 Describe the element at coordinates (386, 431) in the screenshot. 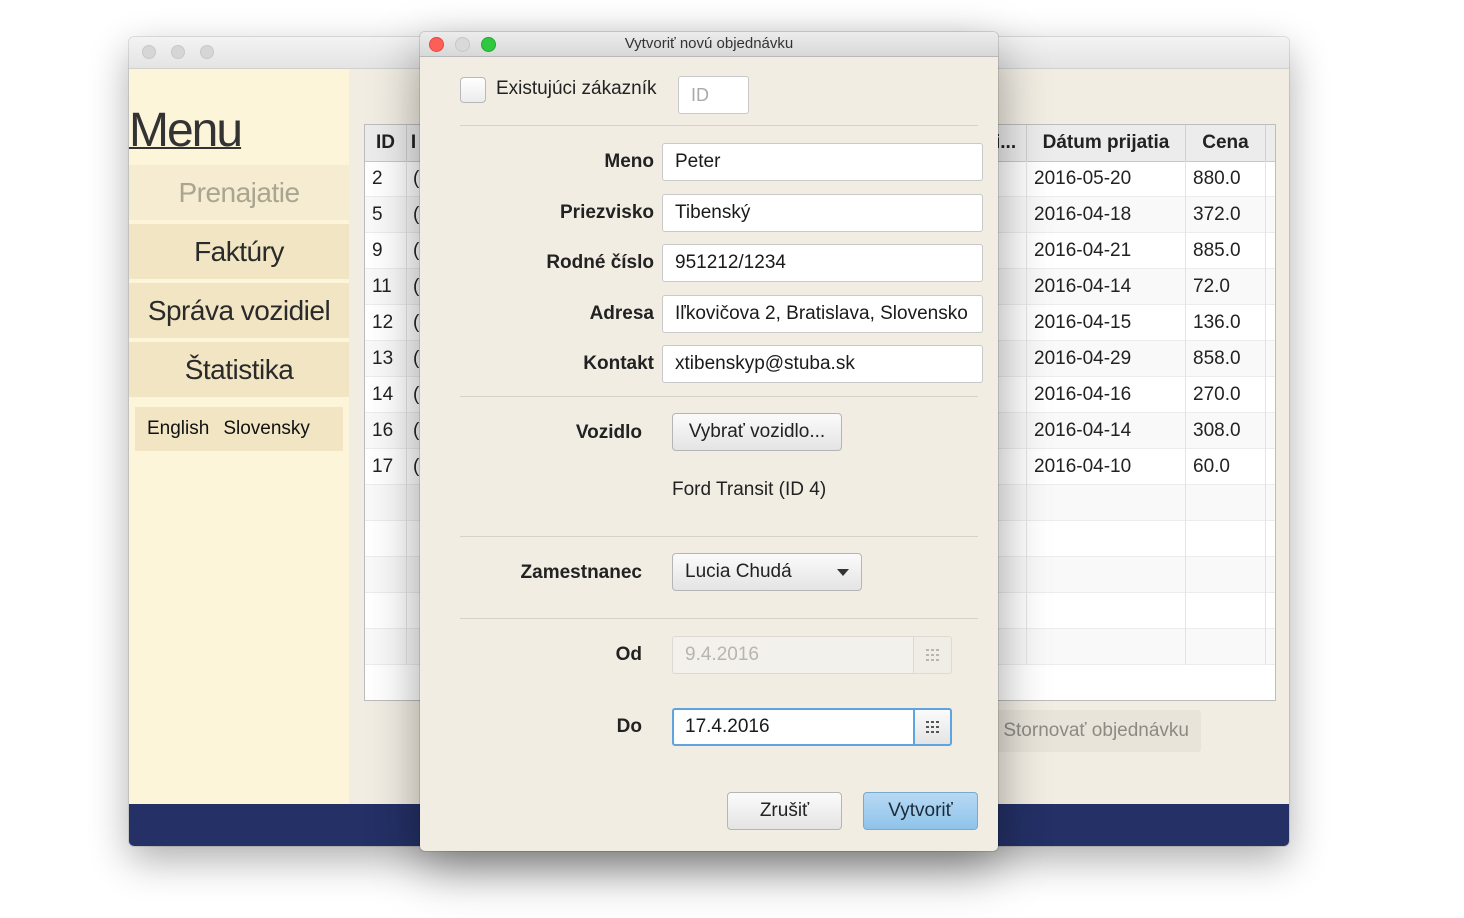

I see `cell-id: 16` at that location.